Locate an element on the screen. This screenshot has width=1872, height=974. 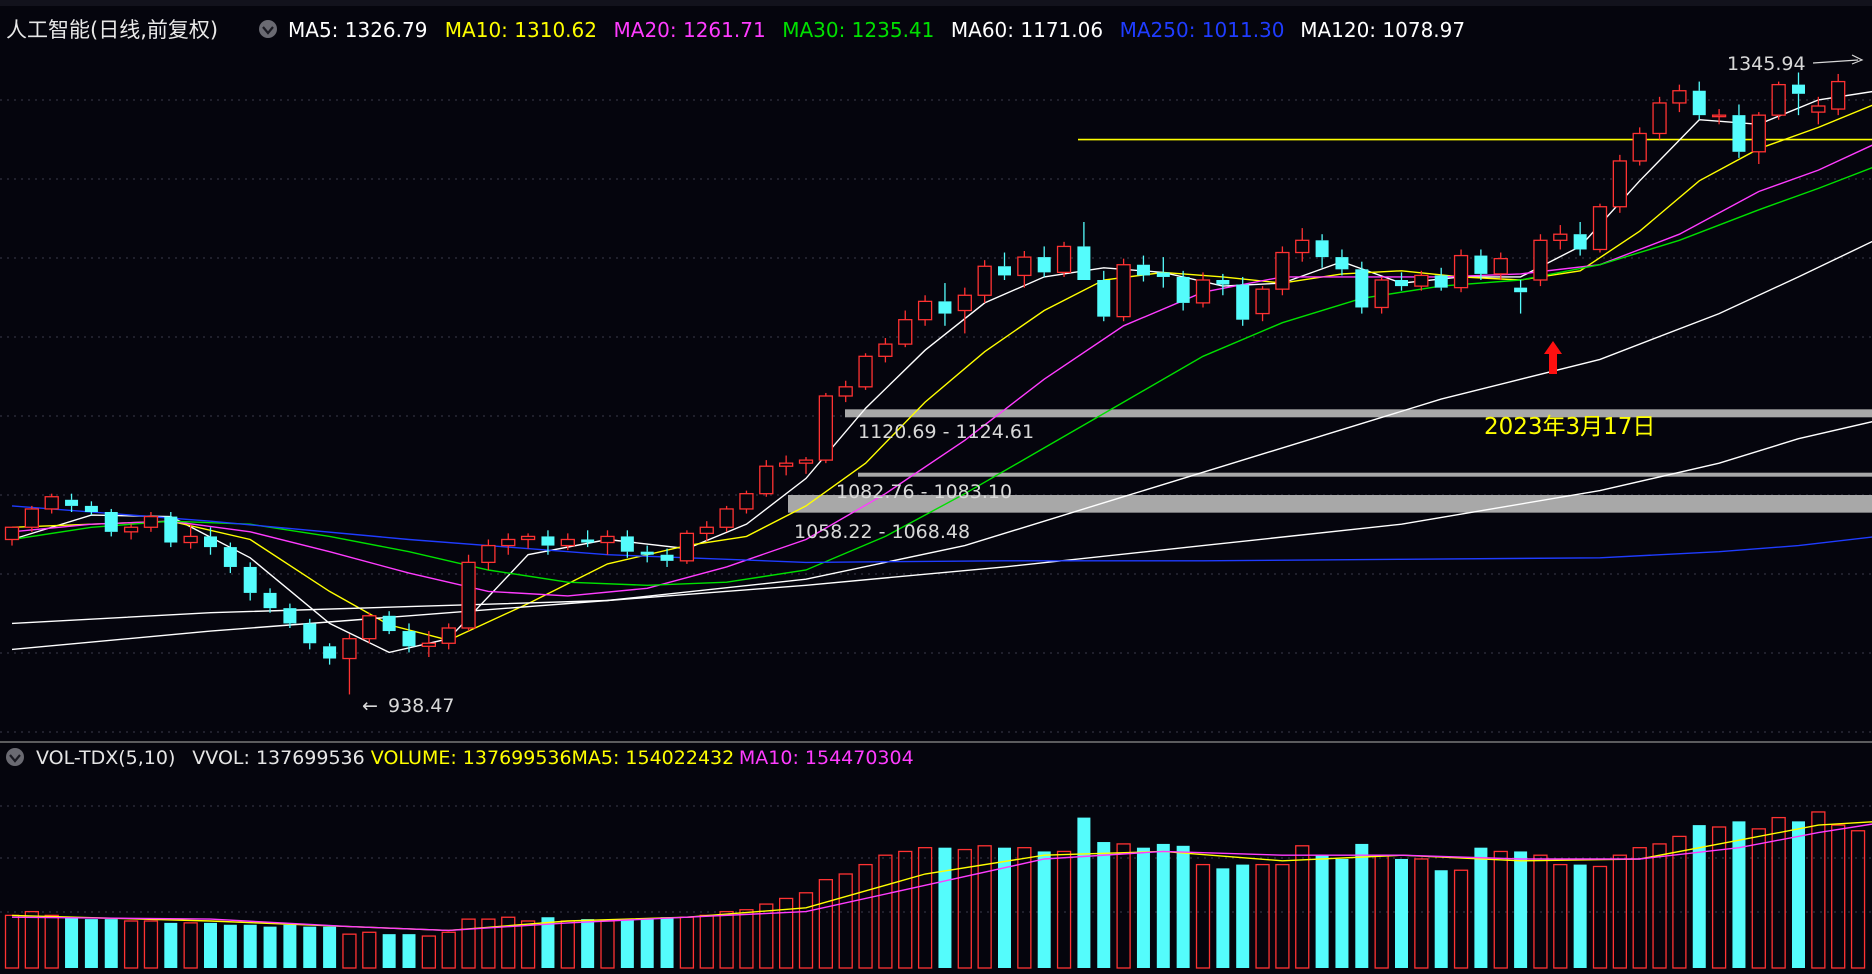
zone3-label: 1058.22 - 1068.48 is located at coordinates (882, 532).